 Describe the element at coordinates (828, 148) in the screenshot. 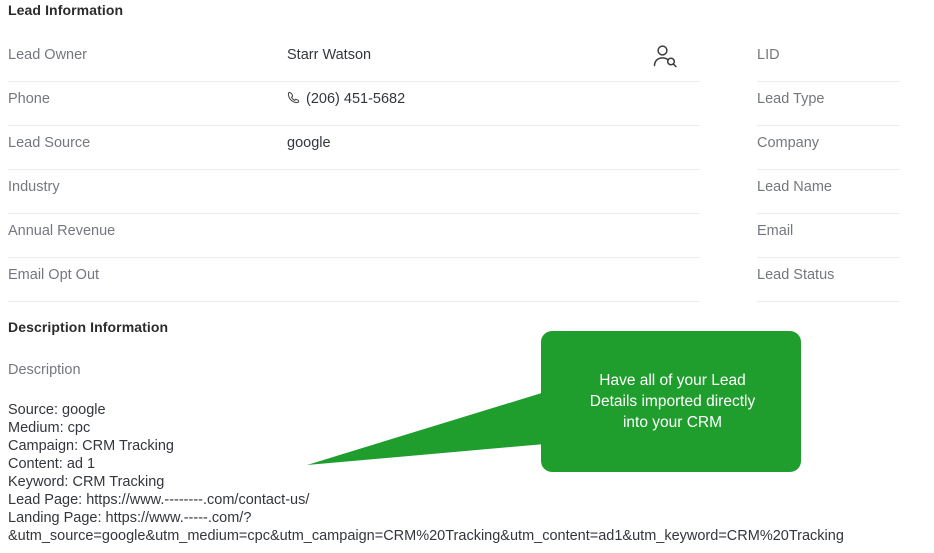

I see `field-row-company: Company` at that location.